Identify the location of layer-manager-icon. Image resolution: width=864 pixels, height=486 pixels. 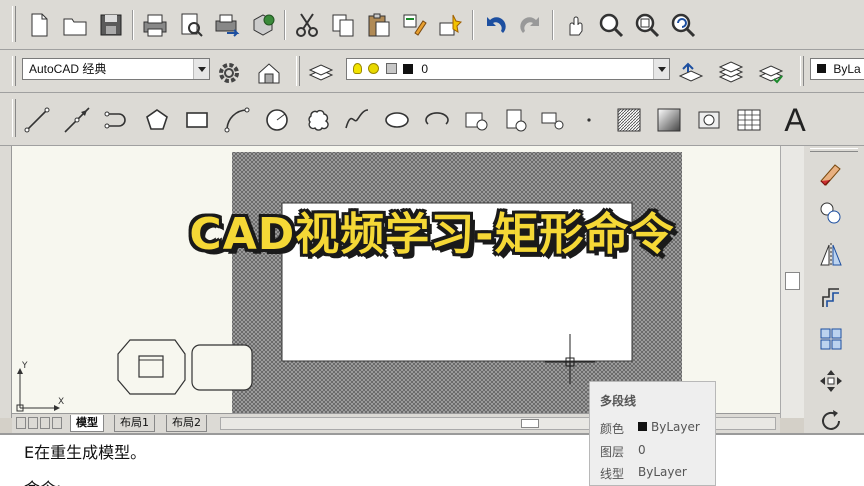
(321, 73).